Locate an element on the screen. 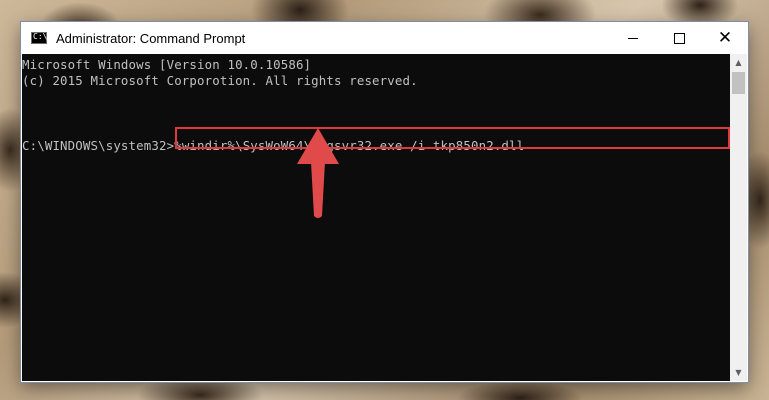 Image resolution: width=769 pixels, height=400 pixels. annotation-arrow-icon is located at coordinates (318, 173).